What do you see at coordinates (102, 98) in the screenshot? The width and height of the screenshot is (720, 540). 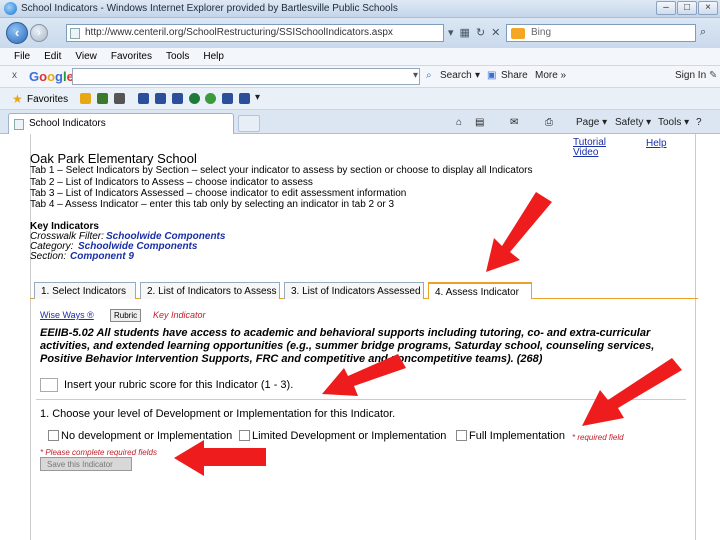 I see `suggested-sites-icon` at bounding box center [102, 98].